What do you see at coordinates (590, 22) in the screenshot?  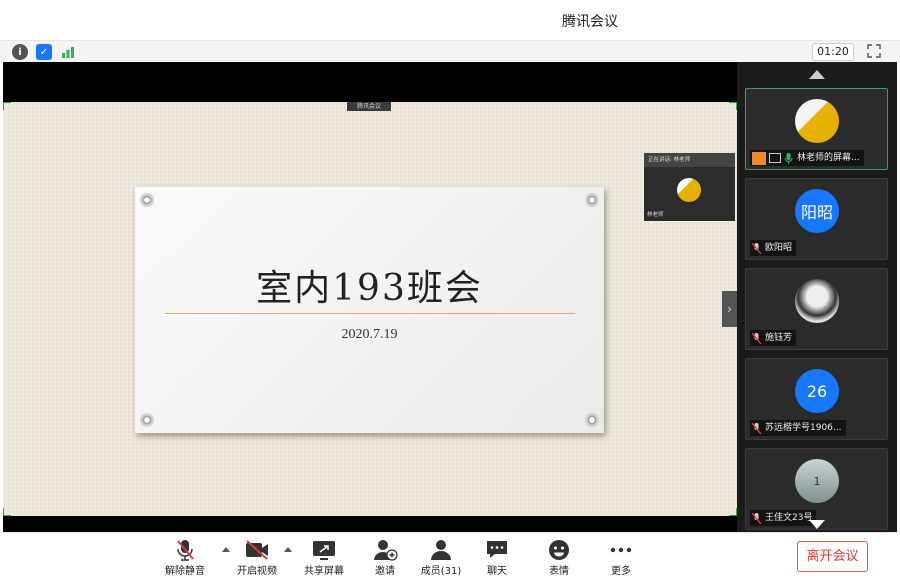 I see `window-title: 腾讯会议` at bounding box center [590, 22].